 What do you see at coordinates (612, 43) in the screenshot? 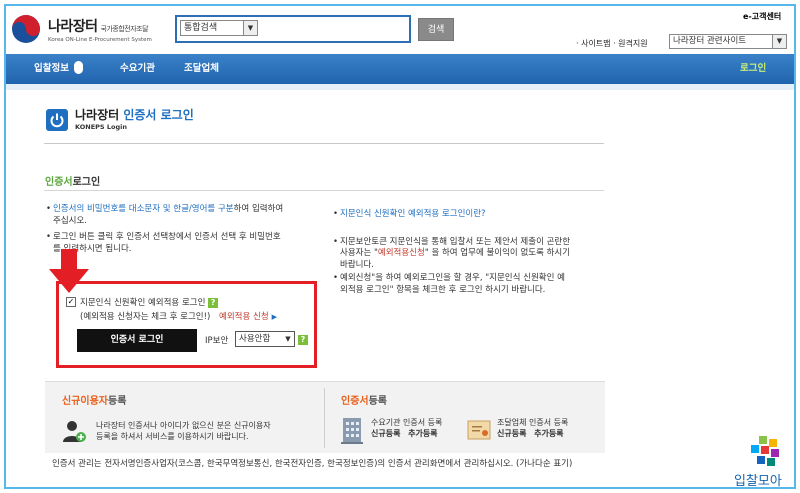
I see `util-links: · 사이트맵 · 원격지원` at bounding box center [612, 43].